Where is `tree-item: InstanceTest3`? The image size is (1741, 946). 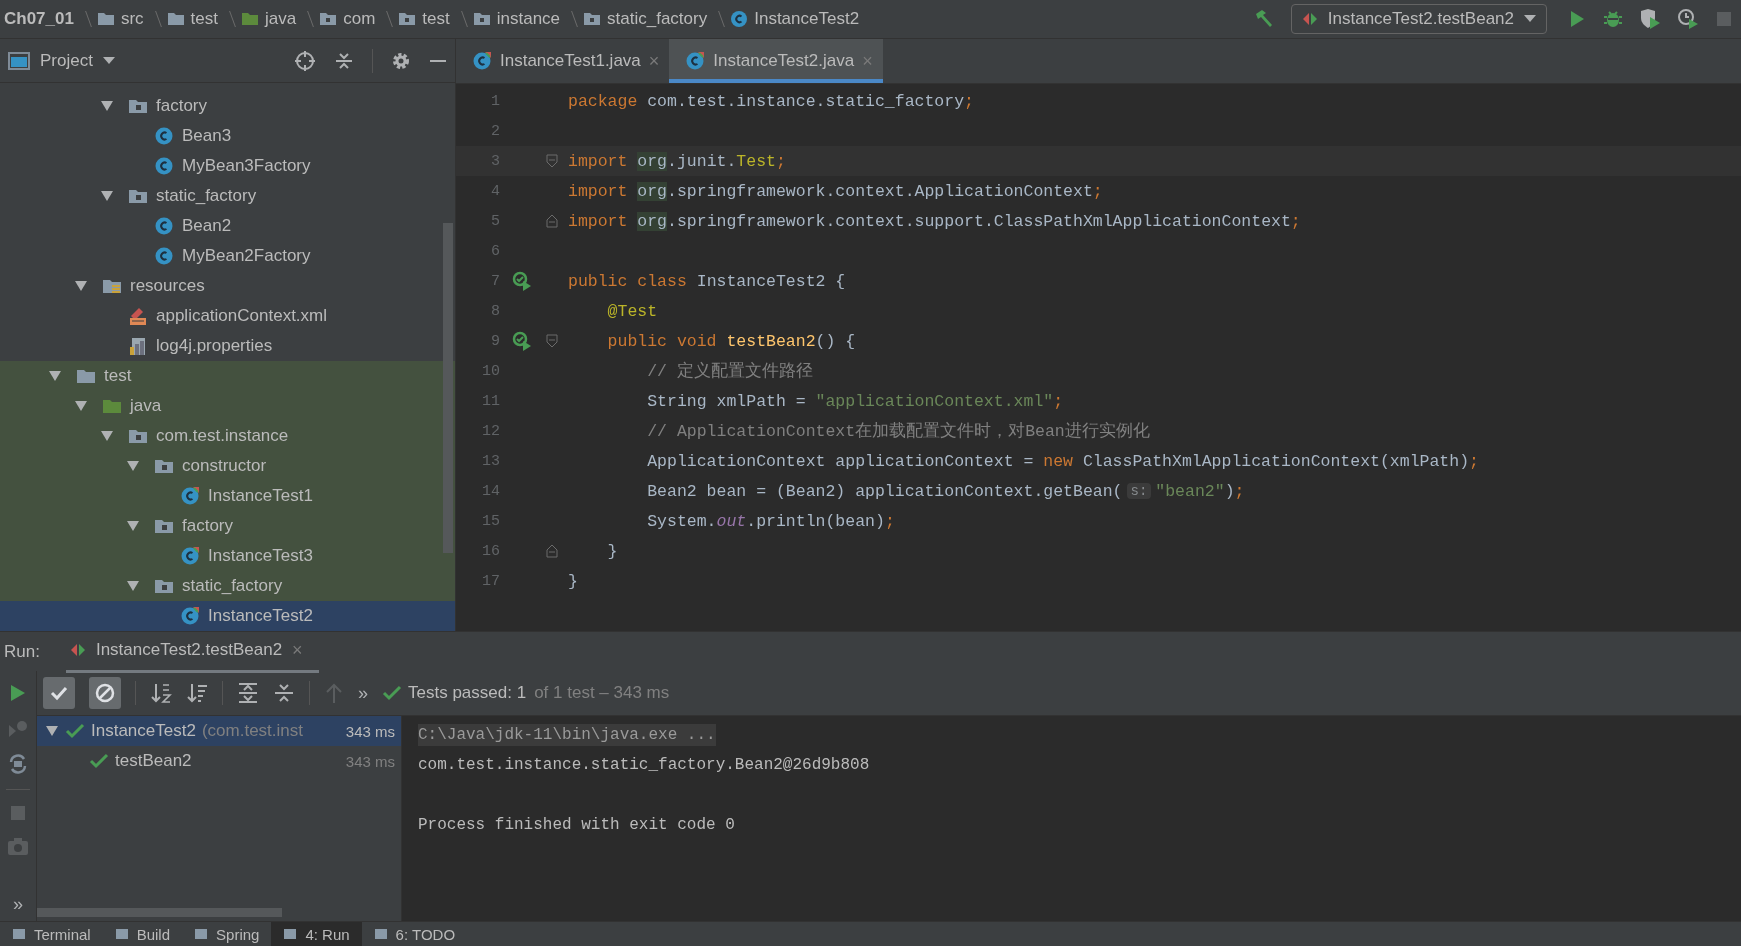
tree-item: InstanceTest3 is located at coordinates (227, 556).